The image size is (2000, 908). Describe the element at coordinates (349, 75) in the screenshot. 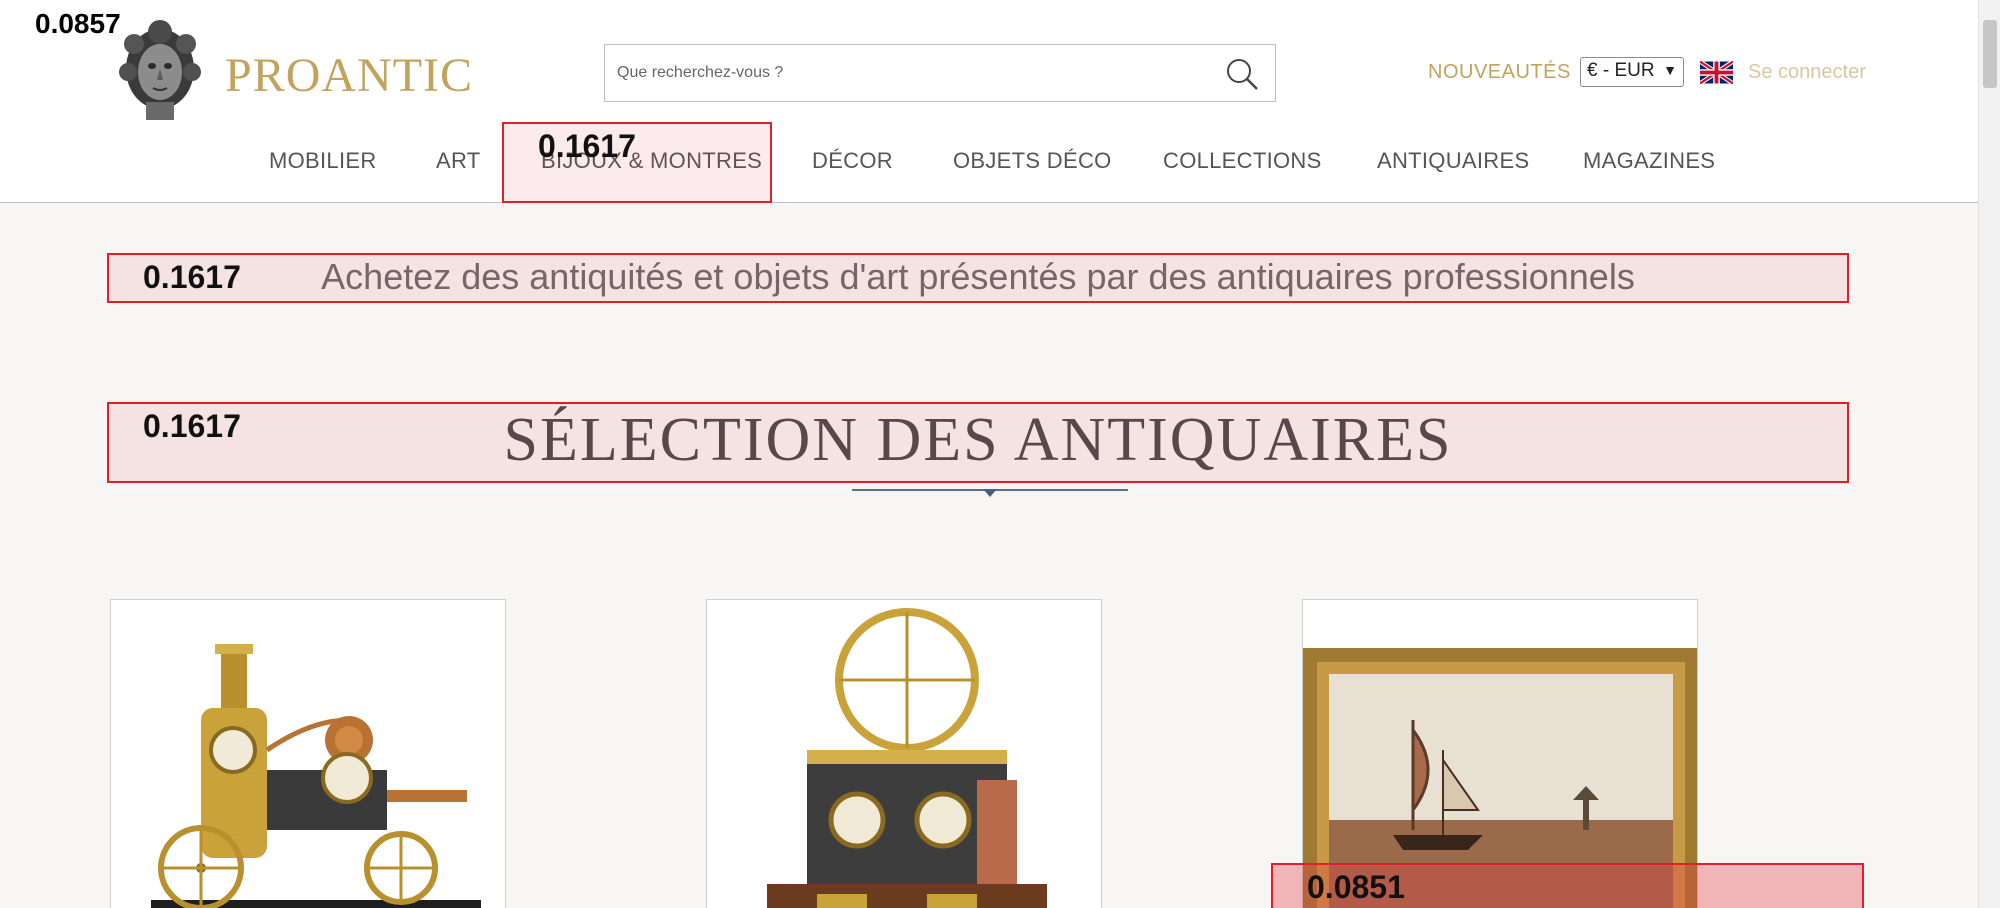

I see `logo-wordmark: PROANTIC` at that location.